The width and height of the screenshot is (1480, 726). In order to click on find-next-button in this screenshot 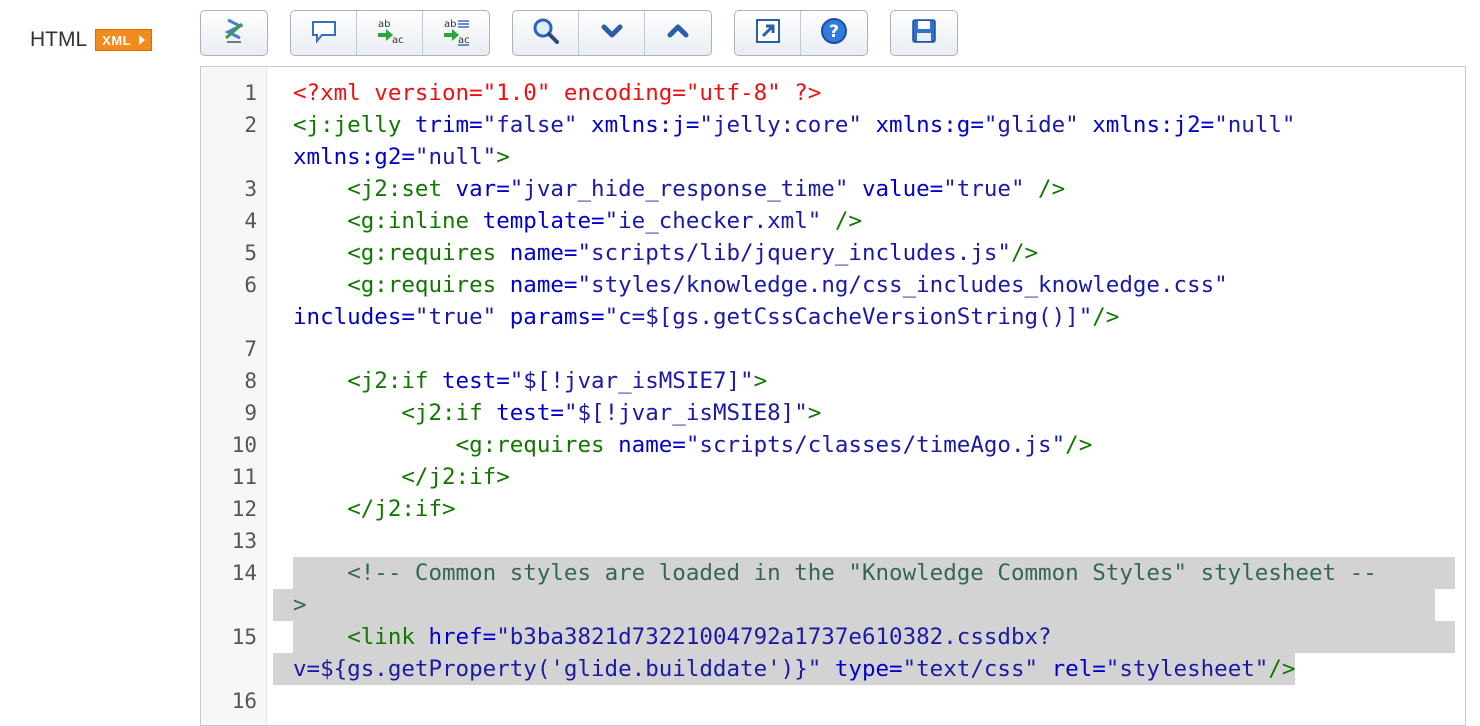, I will do `click(612, 33)`.